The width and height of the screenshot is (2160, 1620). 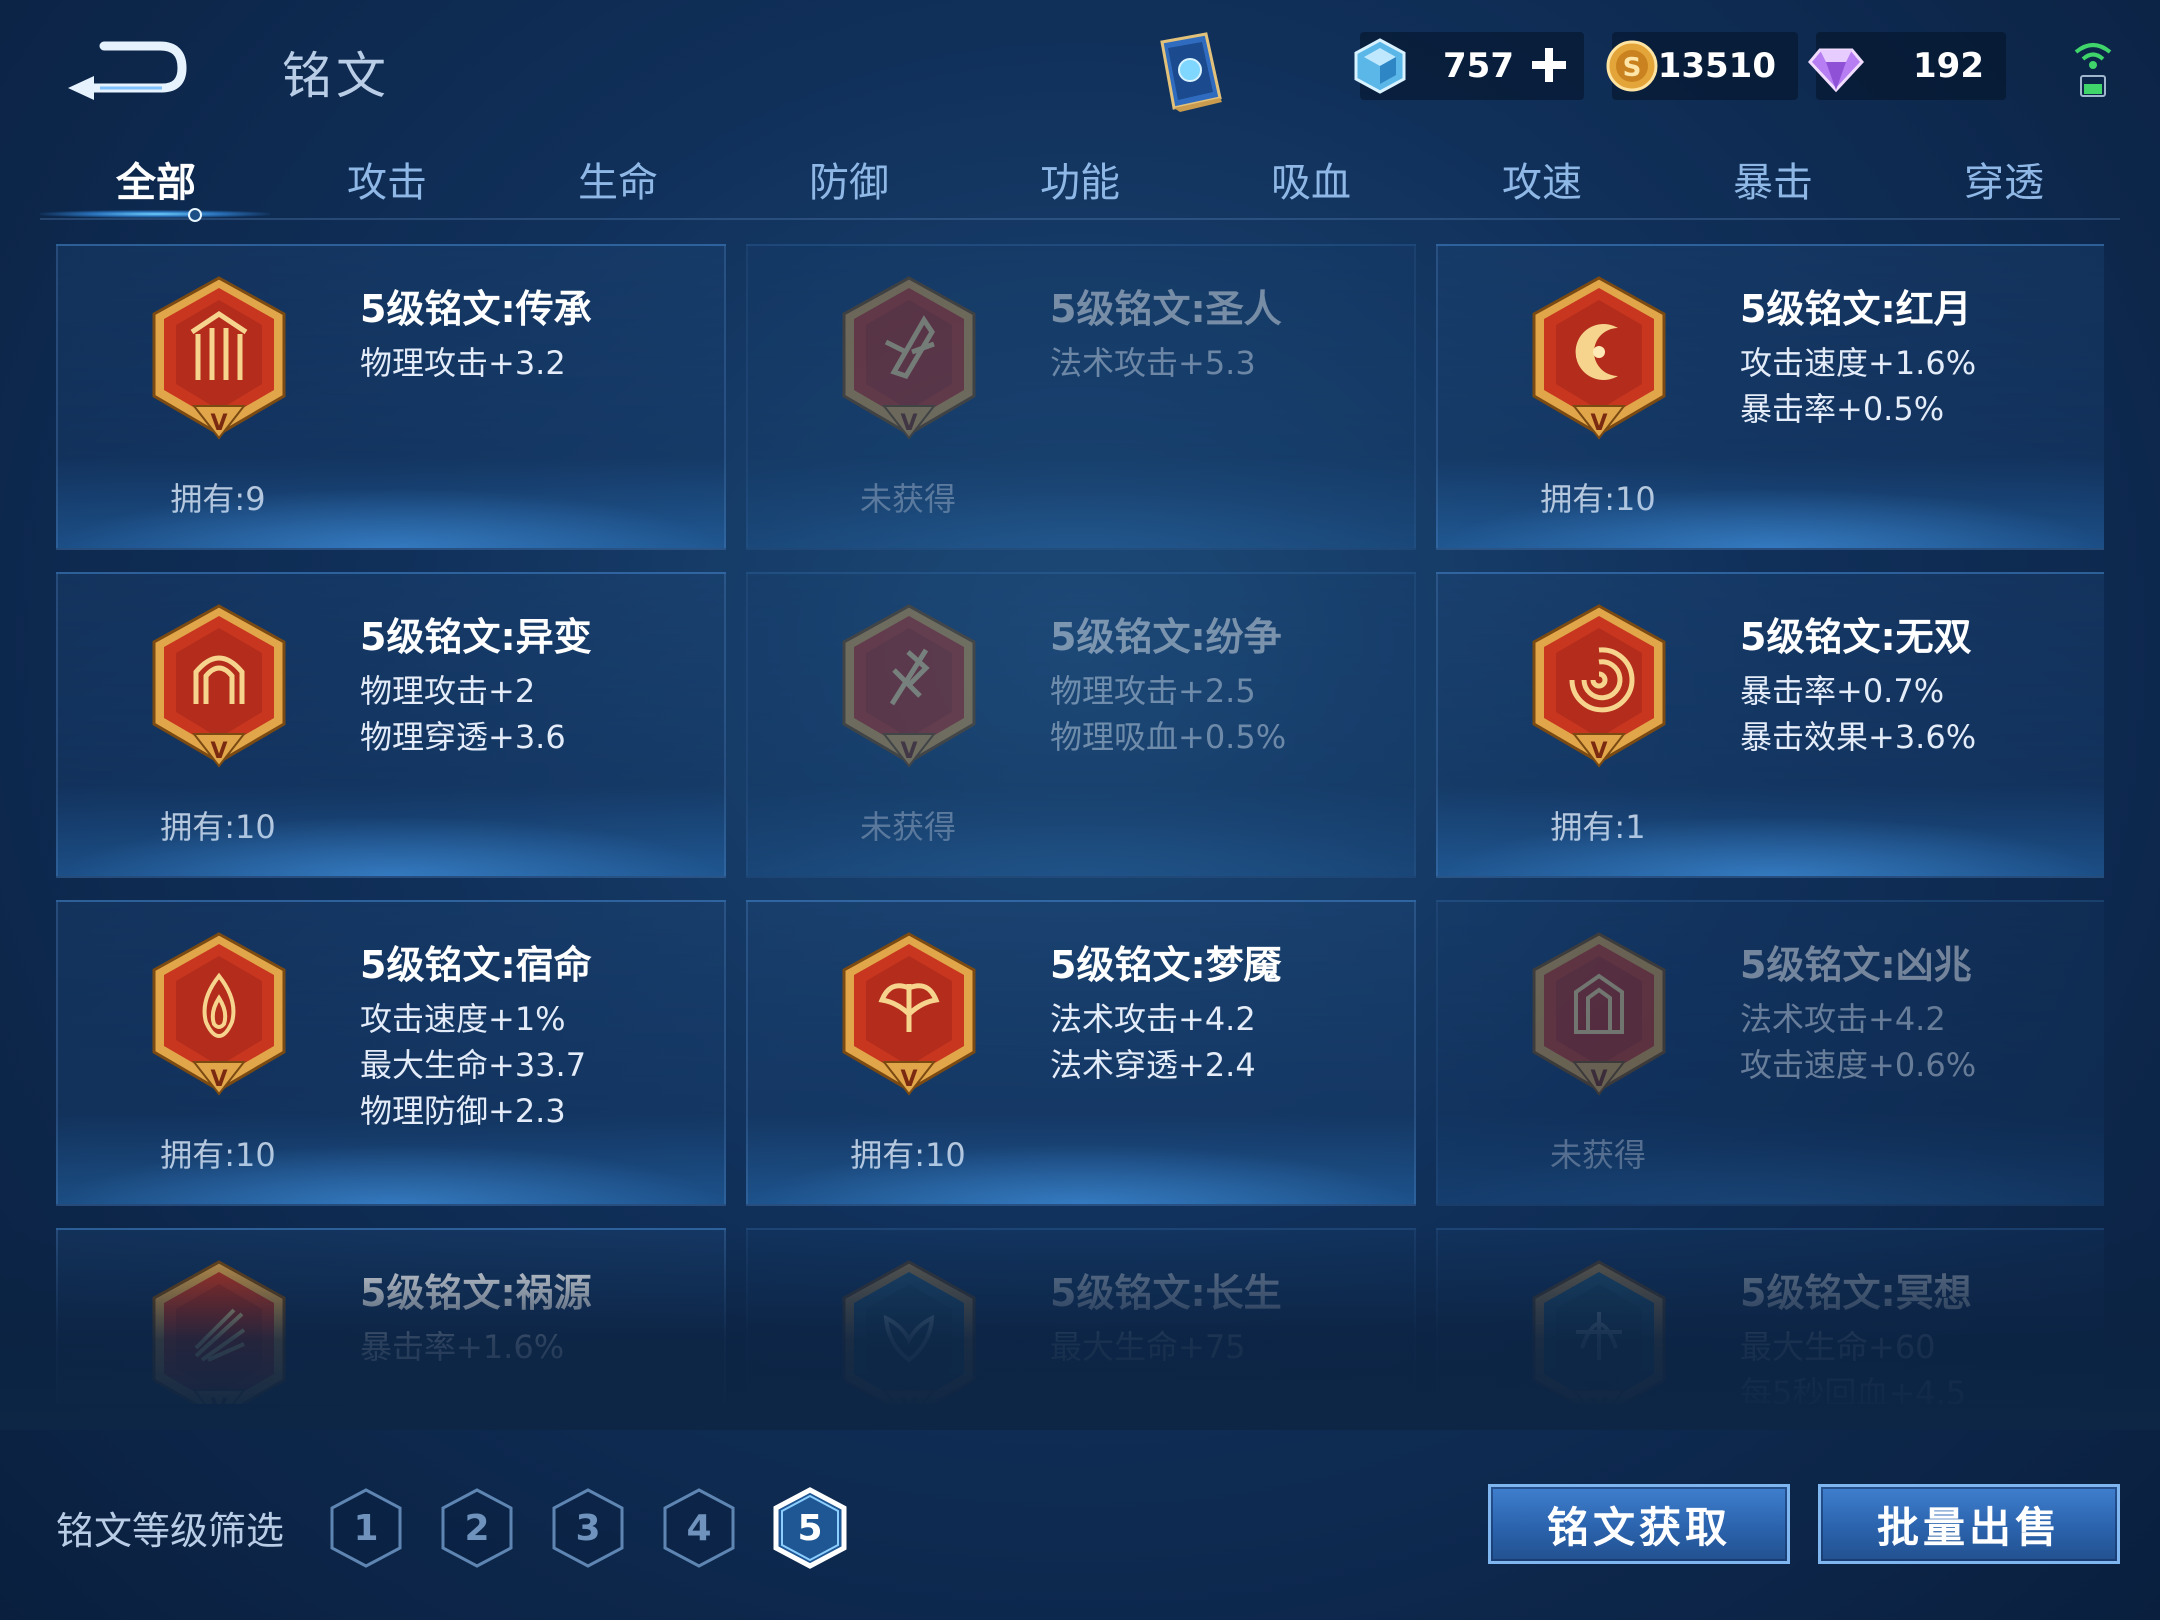 What do you see at coordinates (1838, 1347) in the screenshot?
I see `inscription-attribute: 最大生命+60` at bounding box center [1838, 1347].